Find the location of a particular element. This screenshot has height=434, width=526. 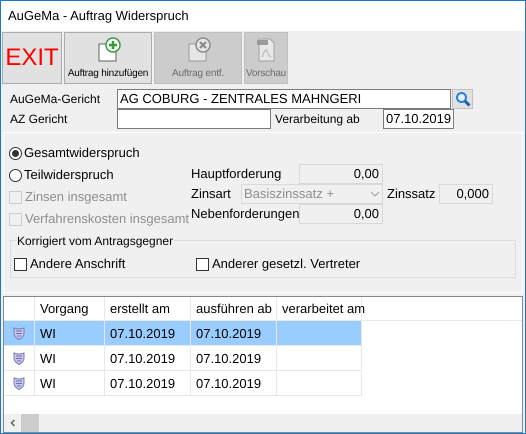

checkbox-option: Andere Anschrift is located at coordinates (105, 264).